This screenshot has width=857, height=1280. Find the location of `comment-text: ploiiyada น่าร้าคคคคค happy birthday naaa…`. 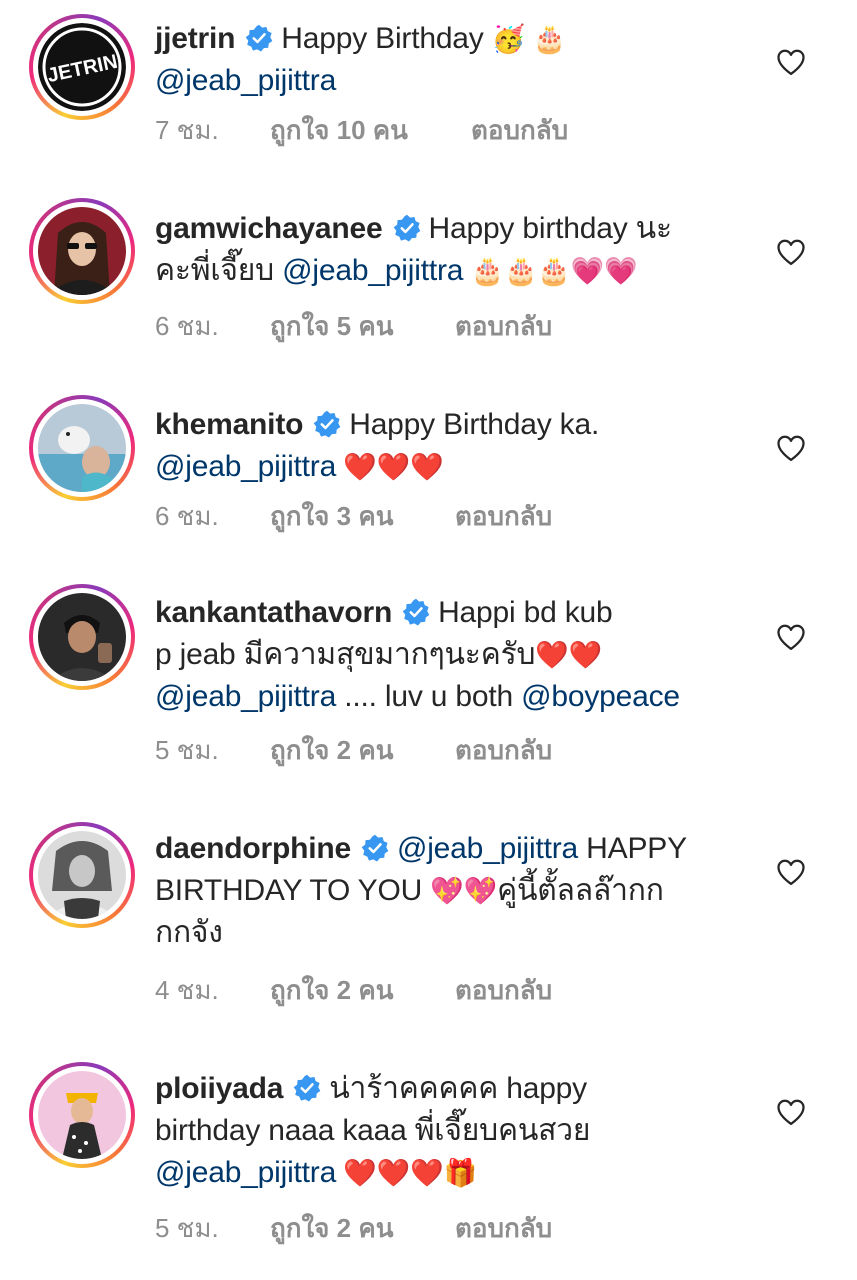

comment-text: ploiiyada น่าร้าคคคคค happy birthday naaa… is located at coordinates (450, 1131).